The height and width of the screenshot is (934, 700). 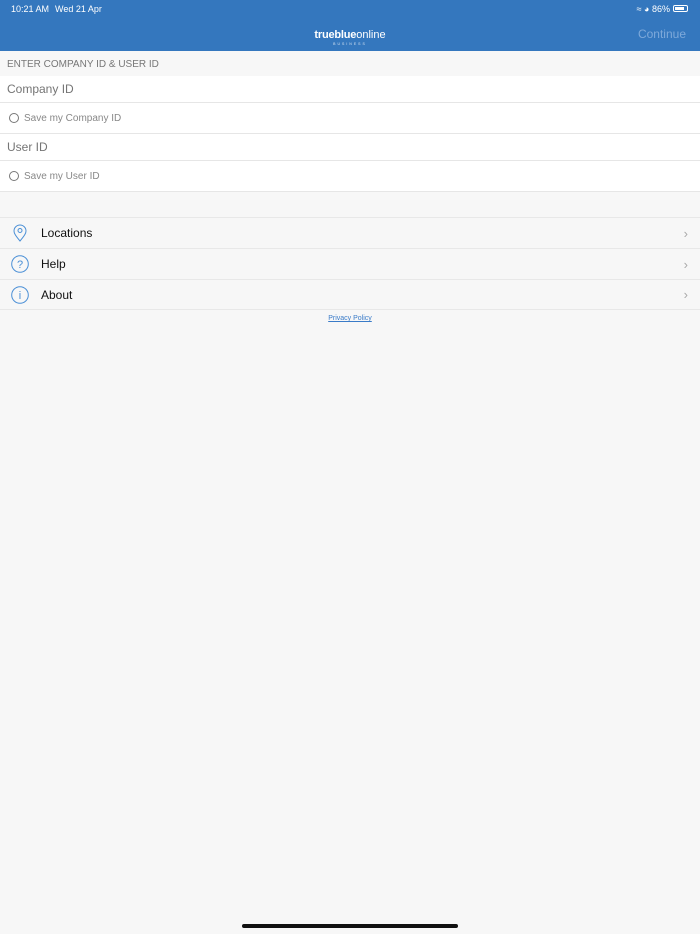 I want to click on status-time: 10:21 AM, so click(x=30, y=9).